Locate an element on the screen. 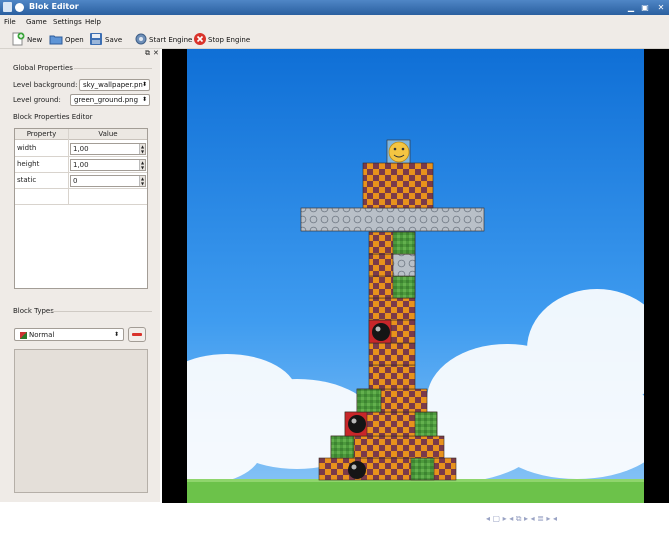 This screenshot has height=533, width=669. column-header-property: Property is located at coordinates (42, 134).